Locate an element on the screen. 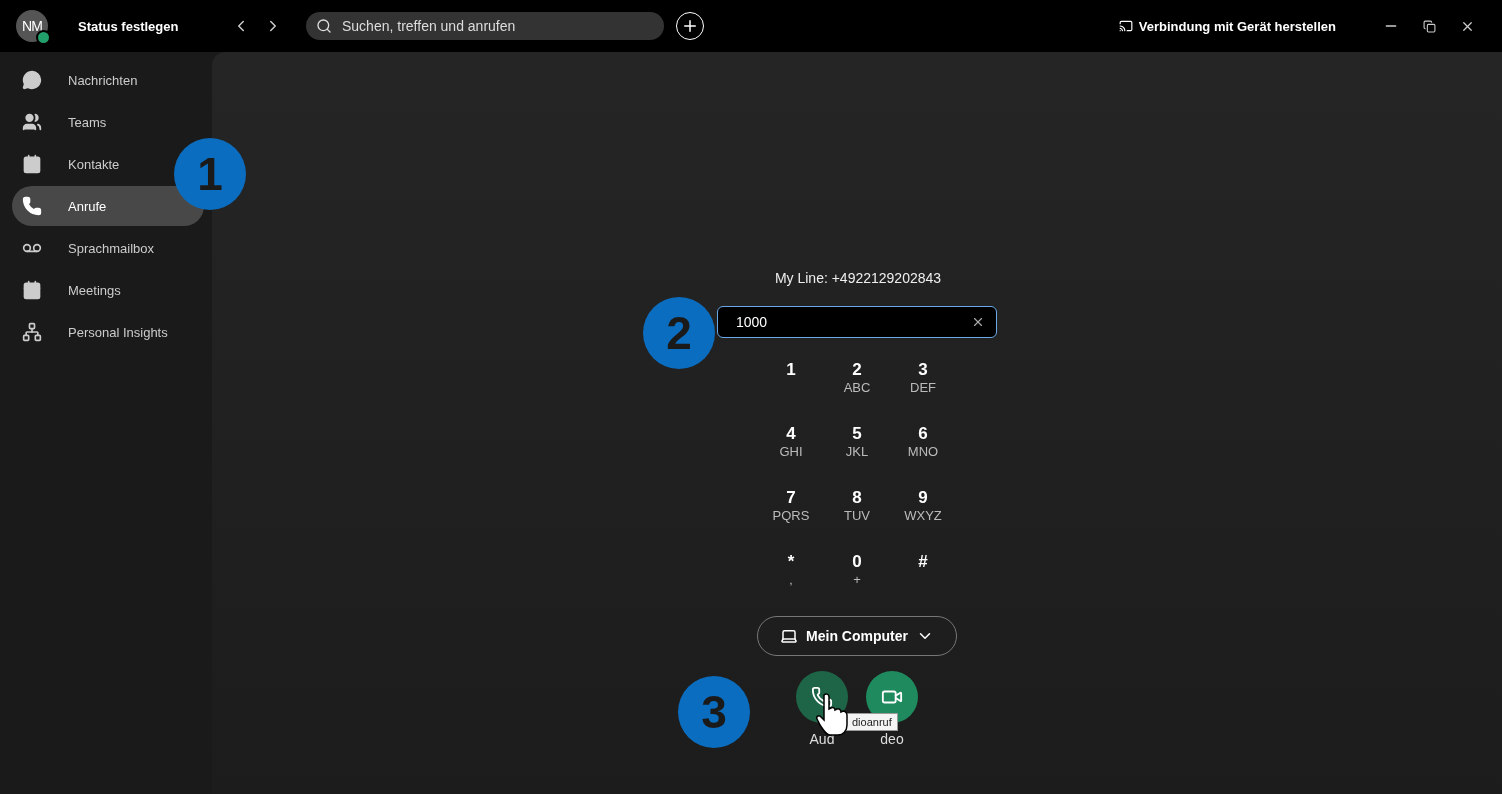 The width and height of the screenshot is (1502, 794). search-field: Suchen, treffen und anrufen is located at coordinates (485, 26).